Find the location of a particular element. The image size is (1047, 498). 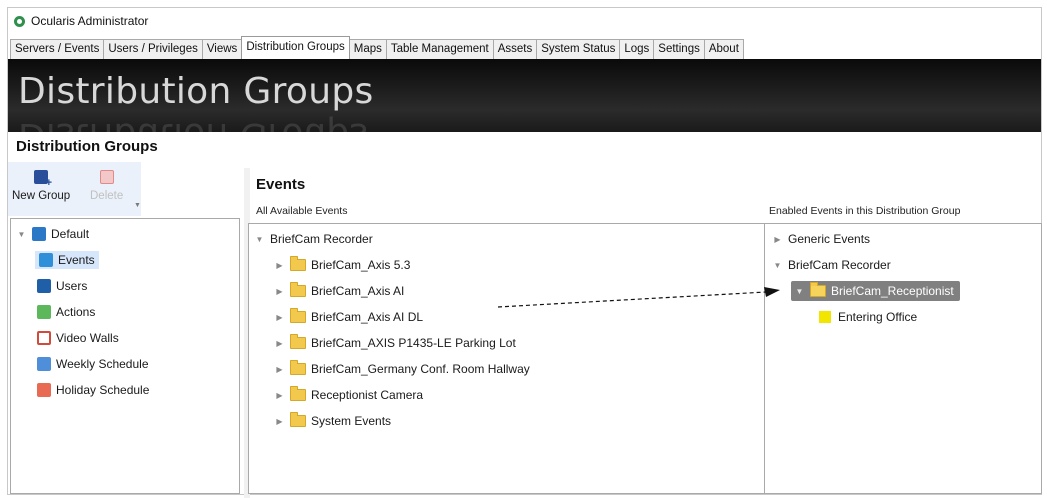

tree-item-video-walls: Video Walls is located at coordinates (78, 338).